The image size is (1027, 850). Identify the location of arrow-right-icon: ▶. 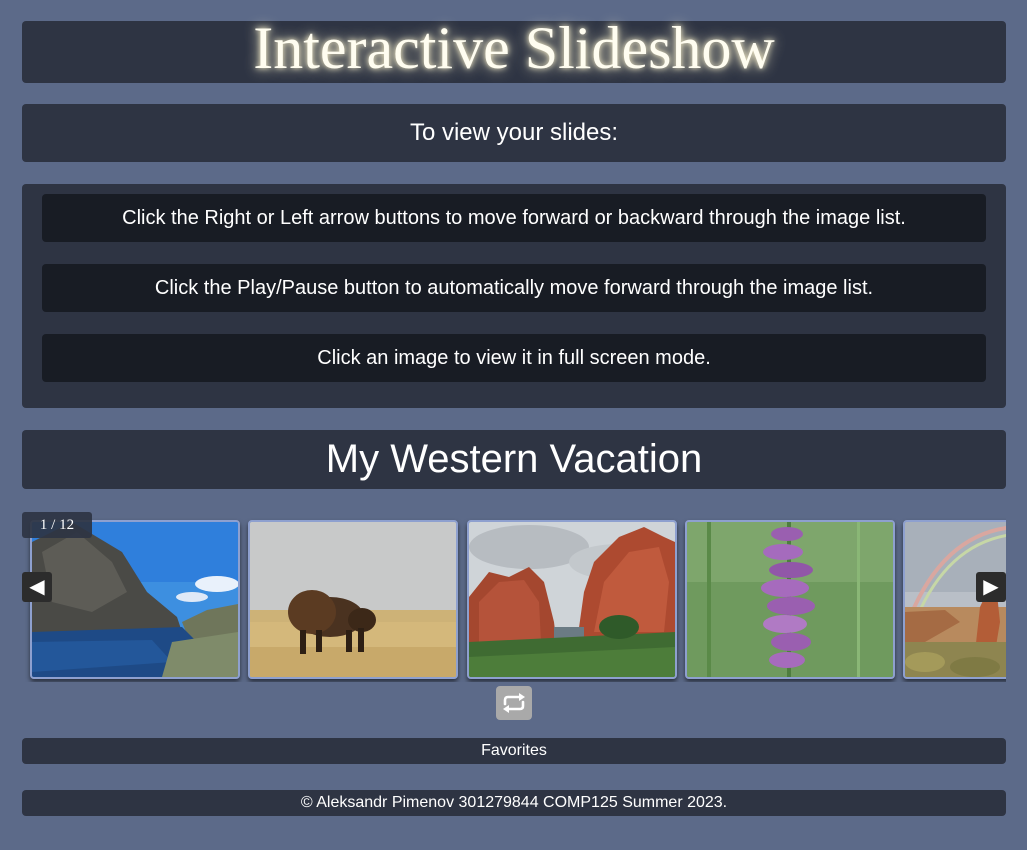
(991, 587).